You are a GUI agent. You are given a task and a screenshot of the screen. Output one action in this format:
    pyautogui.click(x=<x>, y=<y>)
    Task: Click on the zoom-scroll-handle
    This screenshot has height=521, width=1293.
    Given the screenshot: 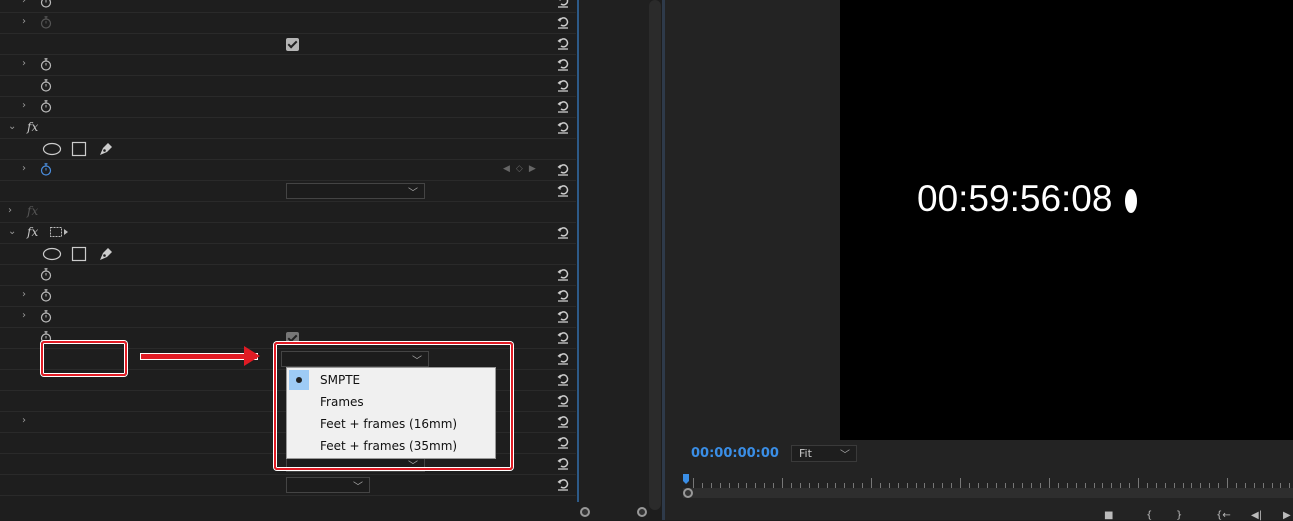 What is the action you would take?
    pyautogui.click(x=688, y=493)
    